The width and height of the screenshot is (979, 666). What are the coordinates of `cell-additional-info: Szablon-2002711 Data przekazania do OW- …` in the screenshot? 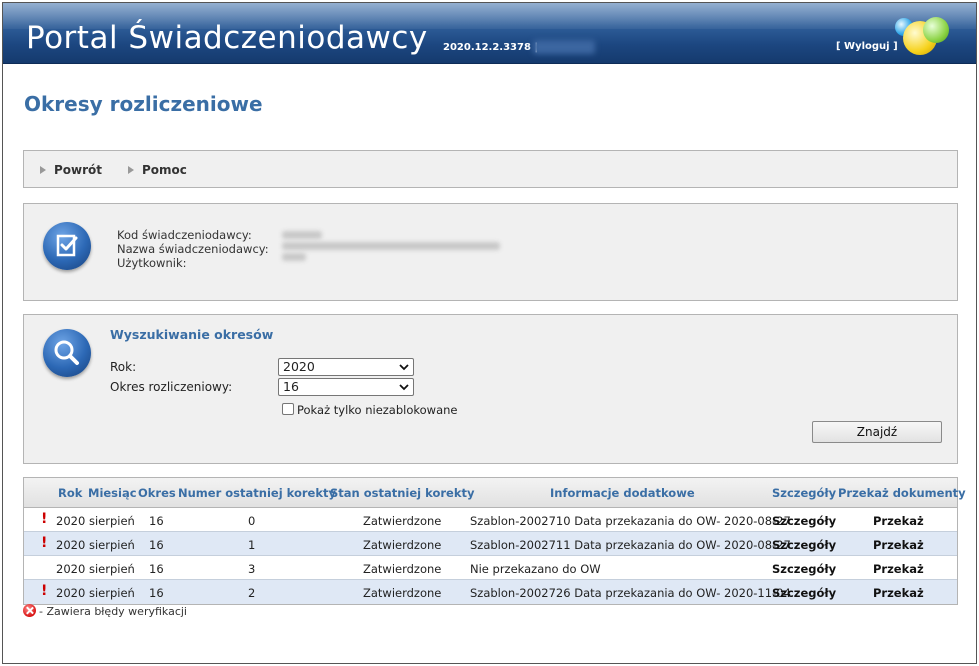 It's located at (630, 545).